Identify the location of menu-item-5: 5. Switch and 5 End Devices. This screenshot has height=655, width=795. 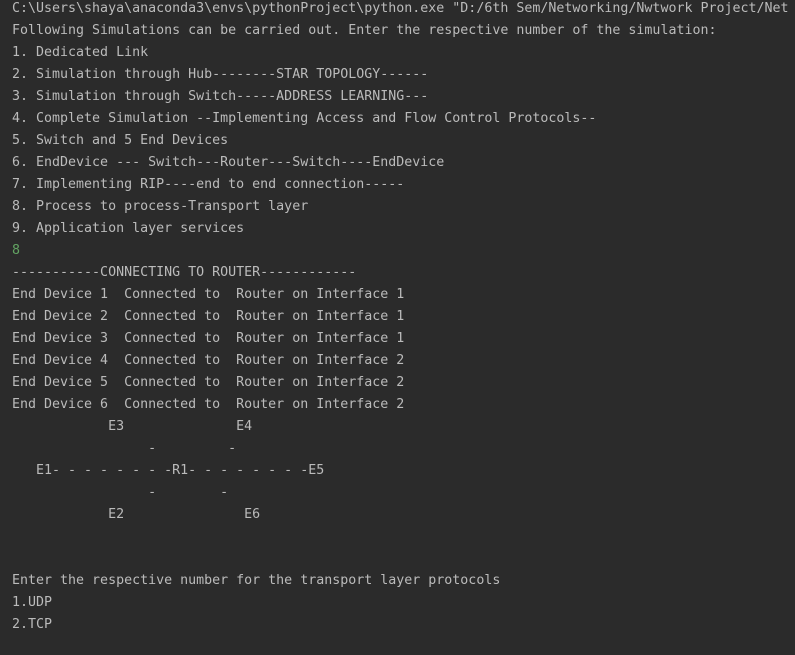
(120, 140).